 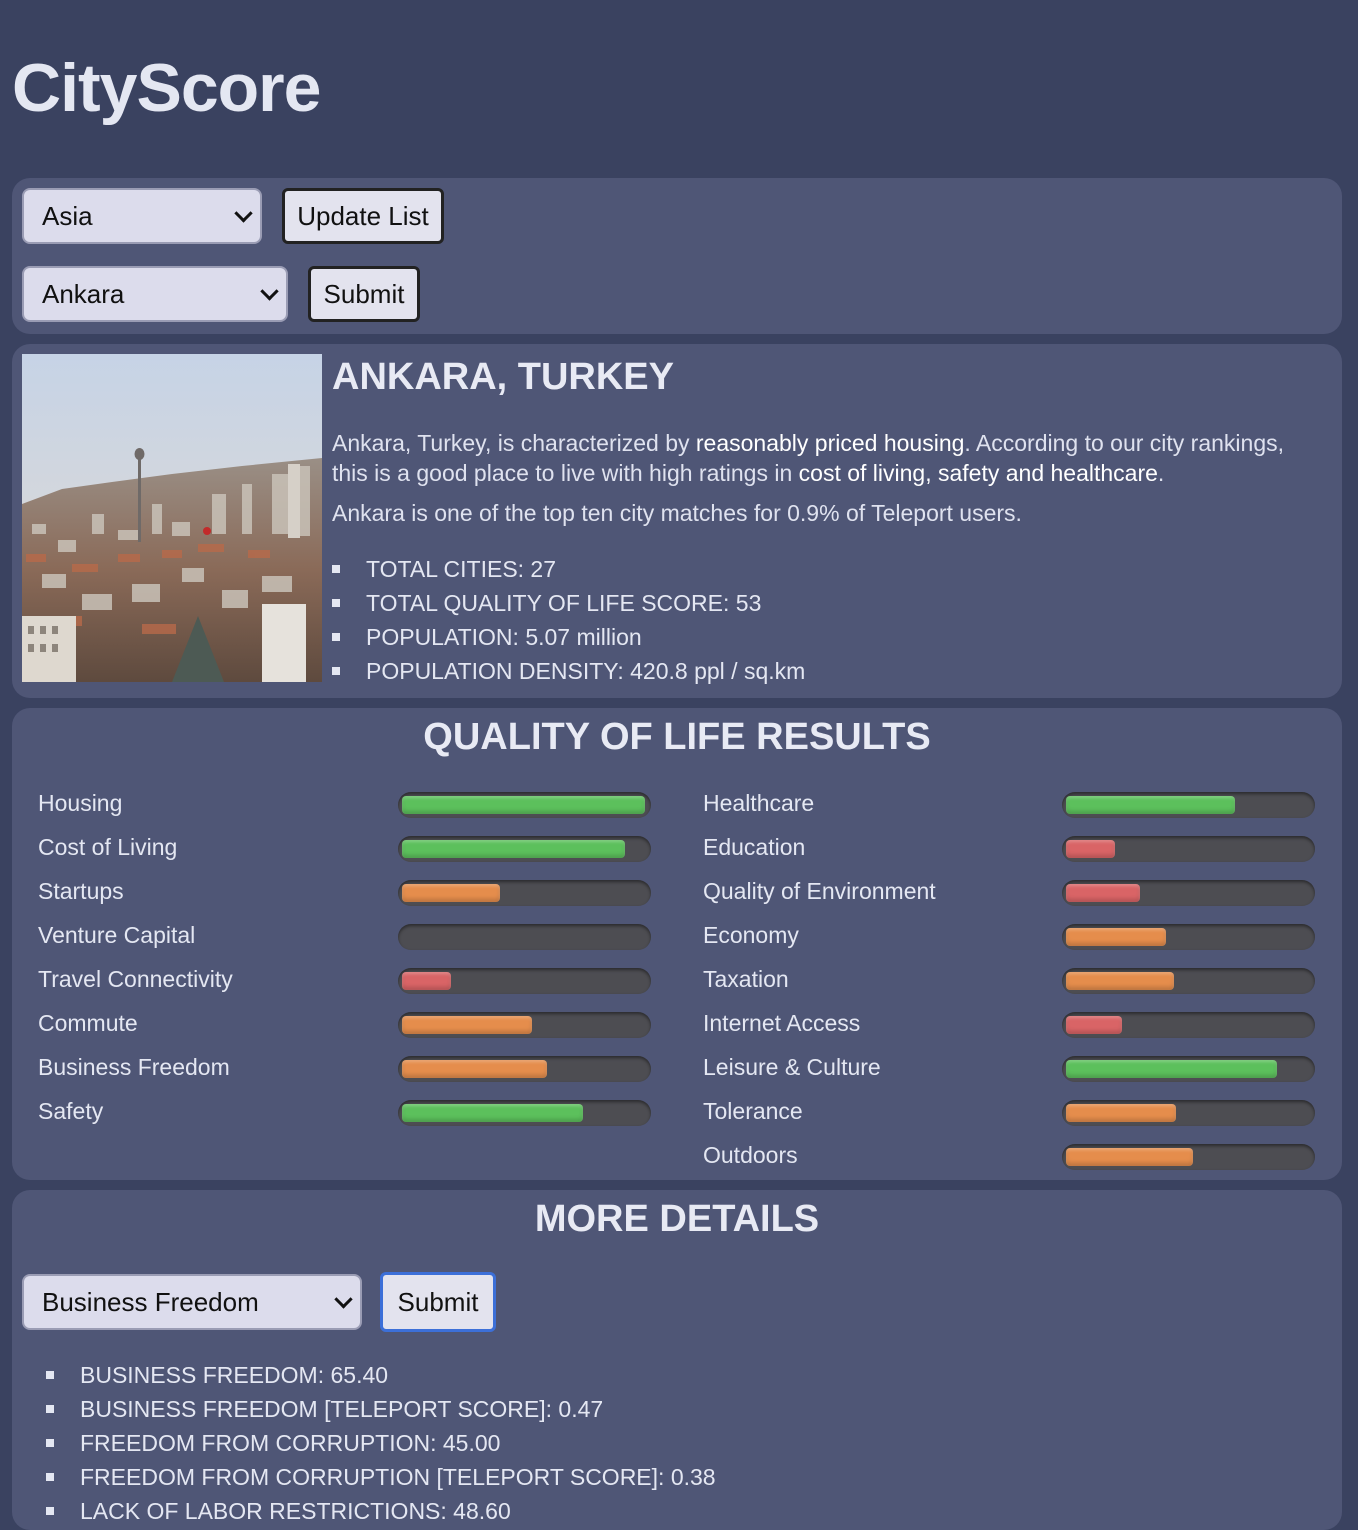 I want to click on qol-row-quality-of-environment: Quality of Environment, so click(x=677, y=894).